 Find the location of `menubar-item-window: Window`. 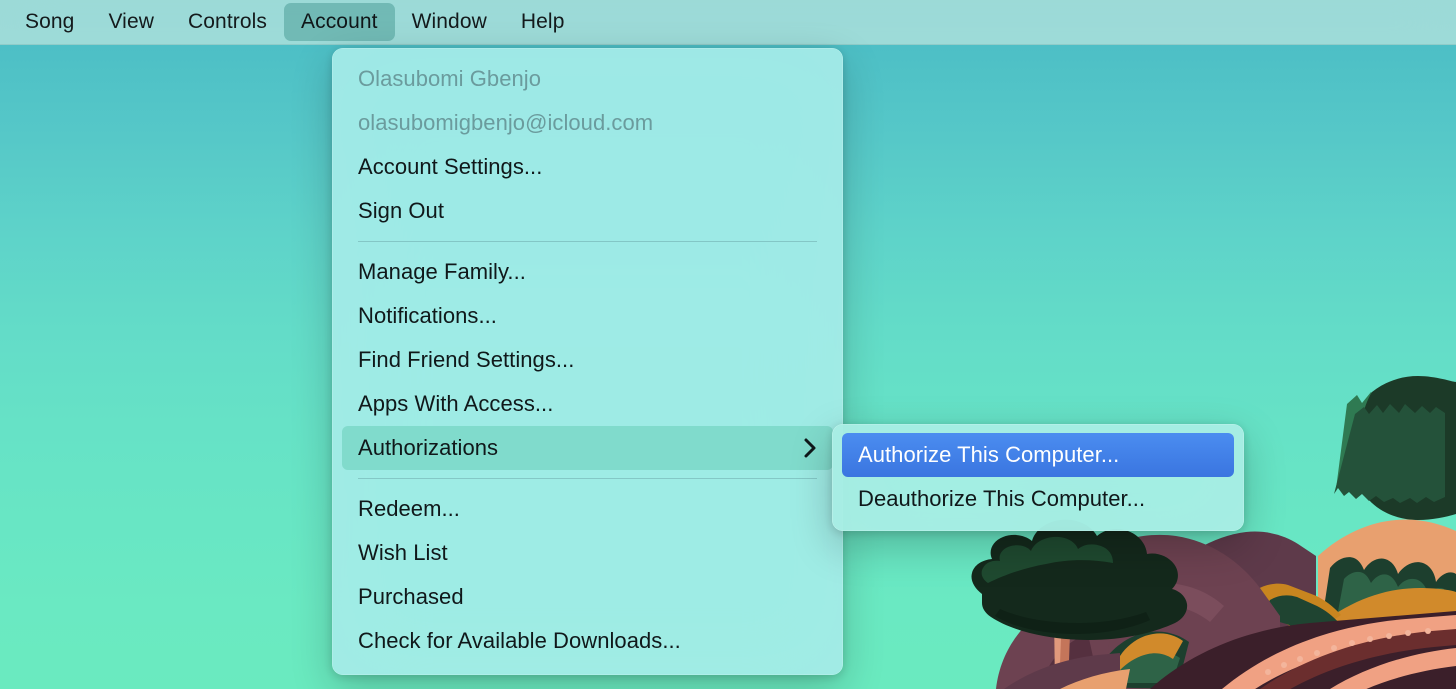

menubar-item-window: Window is located at coordinates (449, 22).